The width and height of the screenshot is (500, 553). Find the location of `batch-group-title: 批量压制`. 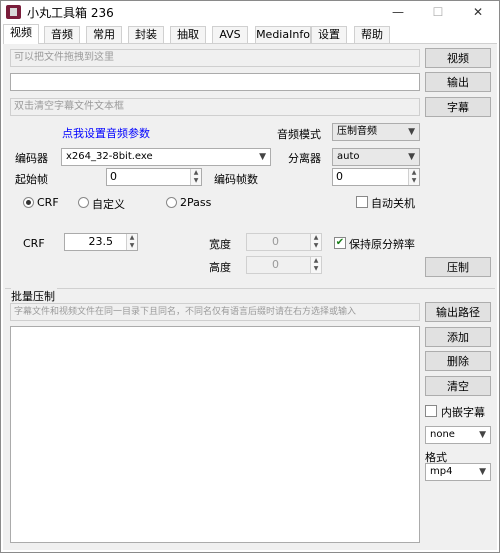

batch-group-title: 批量压制 is located at coordinates (34, 296).